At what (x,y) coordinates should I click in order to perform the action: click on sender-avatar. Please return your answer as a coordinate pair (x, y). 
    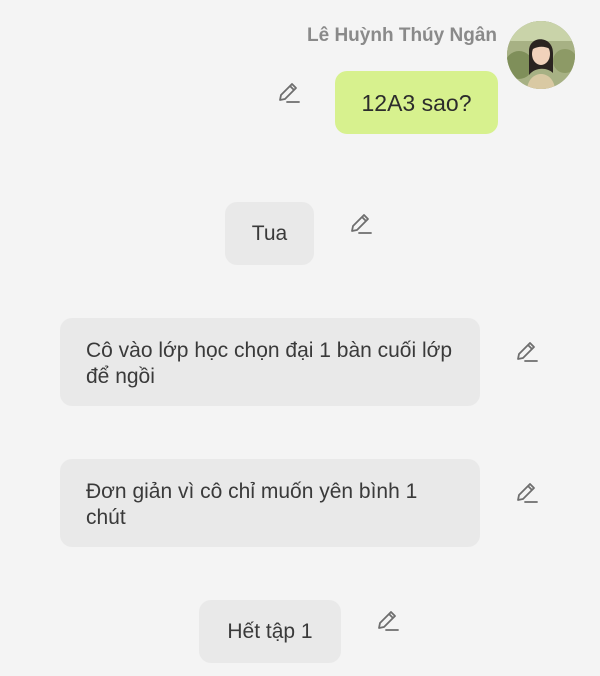
    Looking at the image, I should click on (541, 55).